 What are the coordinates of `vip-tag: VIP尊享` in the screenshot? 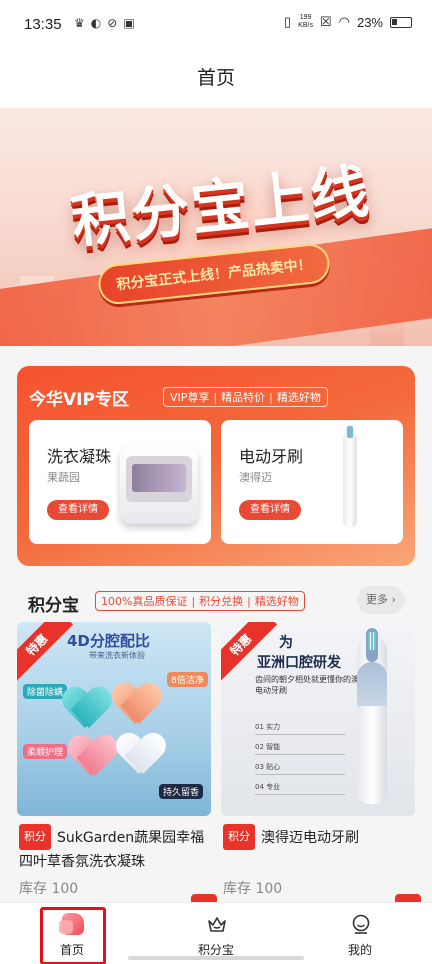 It's located at (190, 397).